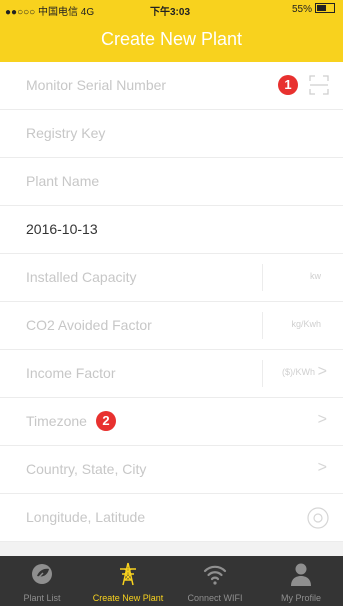 Image resolution: width=343 pixels, height=606 pixels. What do you see at coordinates (325, 8) in the screenshot?
I see `battery-icon` at bounding box center [325, 8].